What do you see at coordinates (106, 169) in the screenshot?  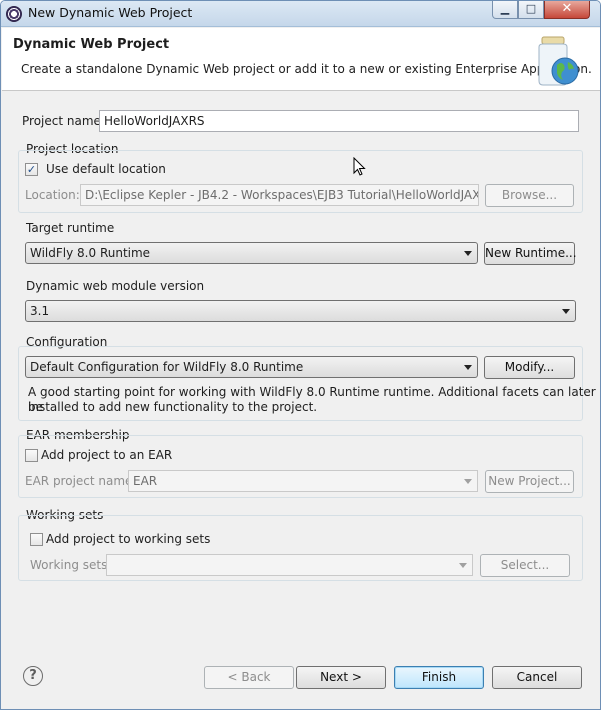 I see `use-default-location-label: Use default location` at bounding box center [106, 169].